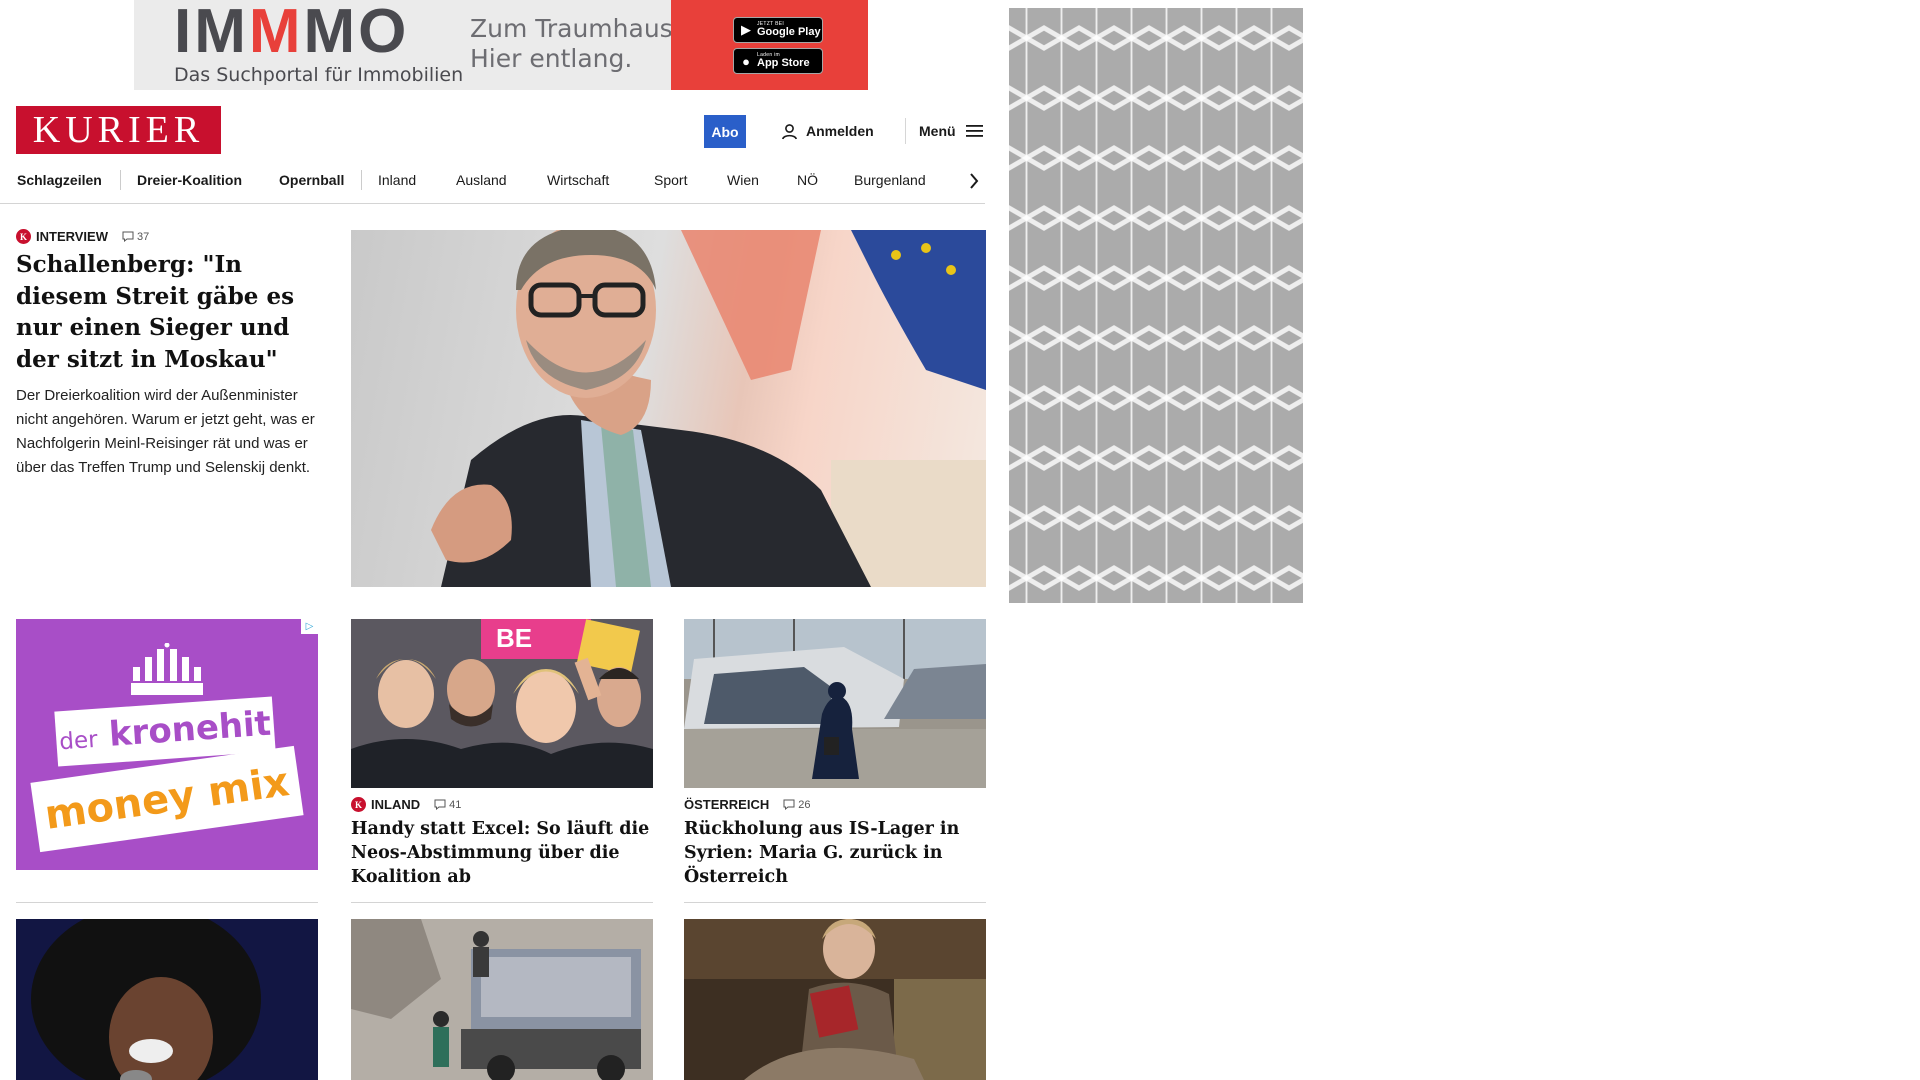 This screenshot has height=1080, width=1920. Describe the element at coordinates (167, 744) in the screenshot. I see `kronehit-ad: ▷ der kronehit money mix` at that location.